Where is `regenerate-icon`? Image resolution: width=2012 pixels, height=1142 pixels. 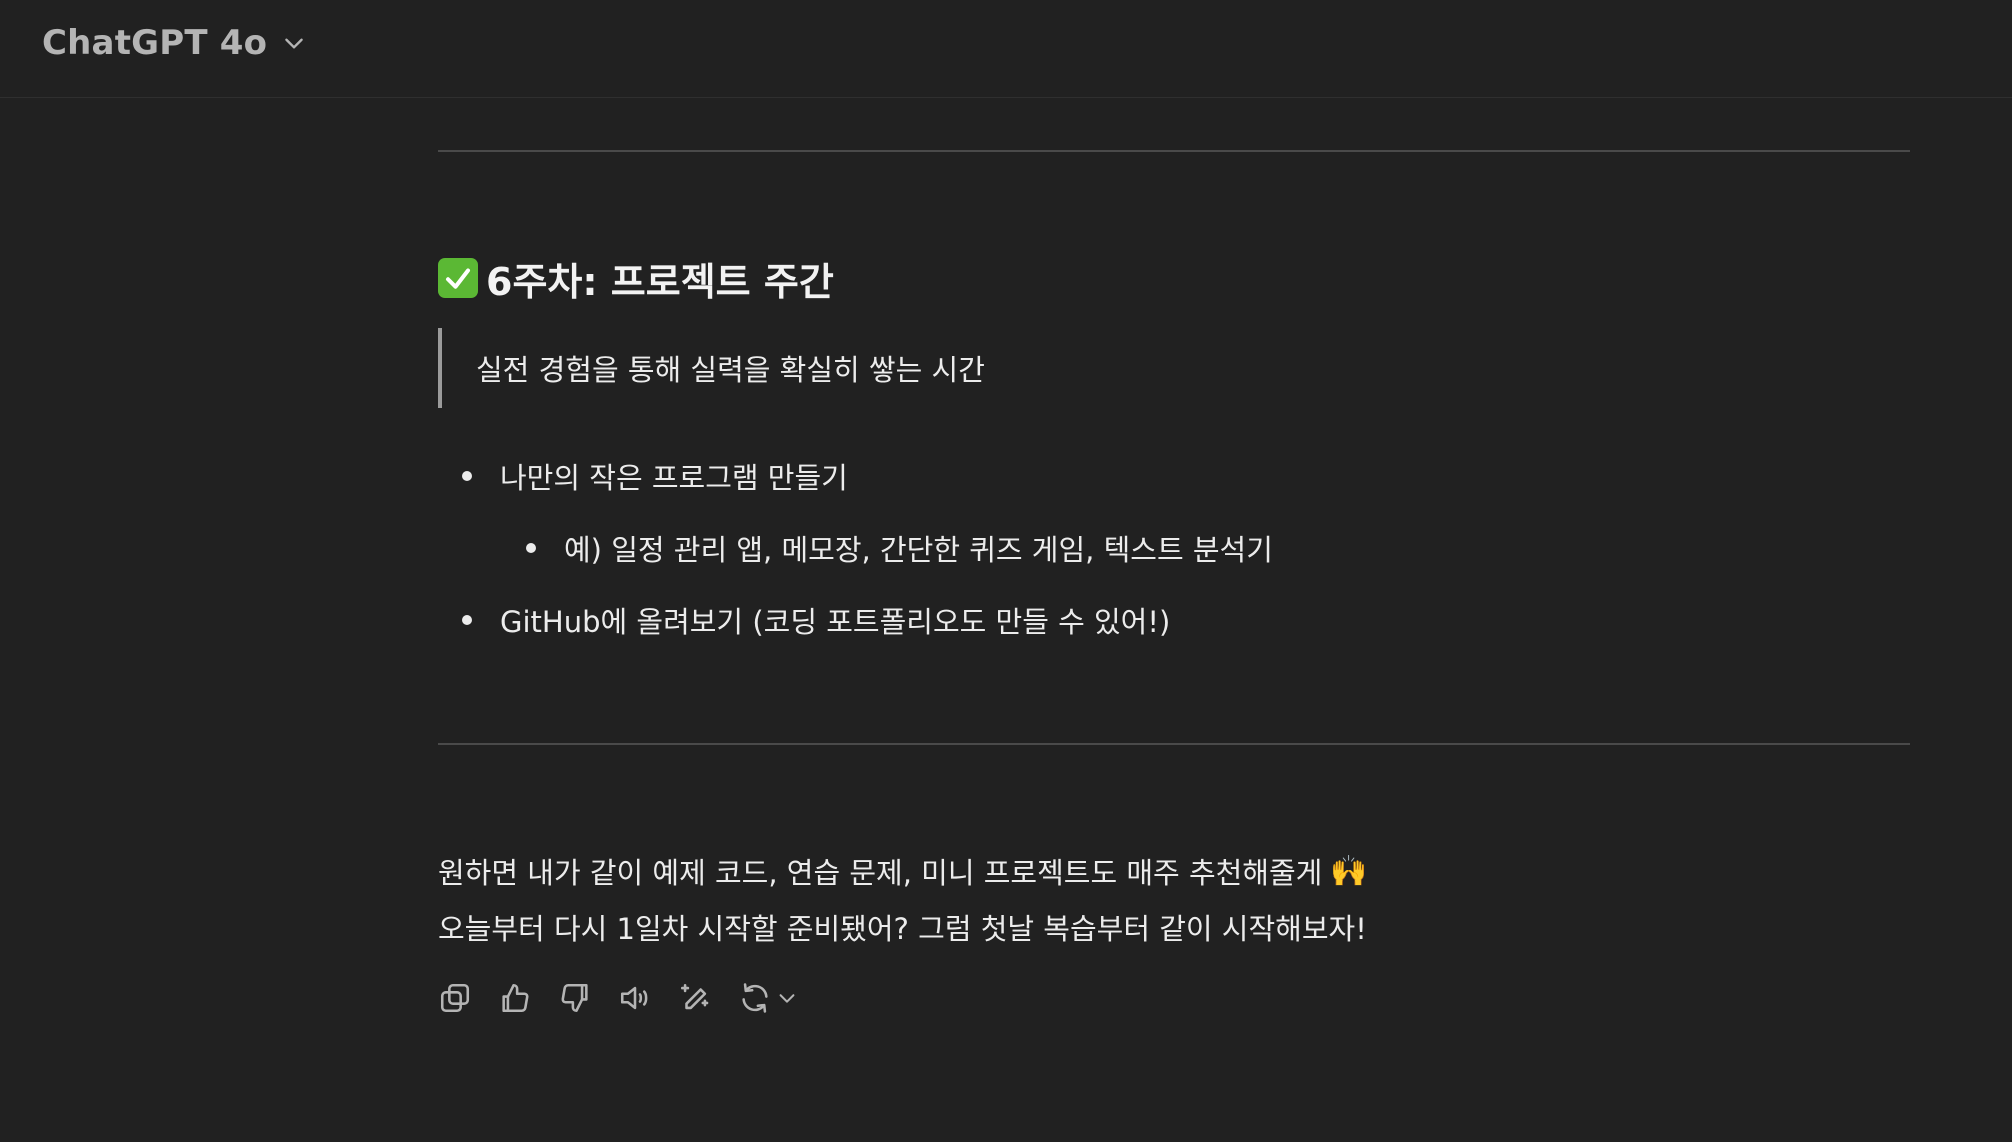
regenerate-icon is located at coordinates (755, 998).